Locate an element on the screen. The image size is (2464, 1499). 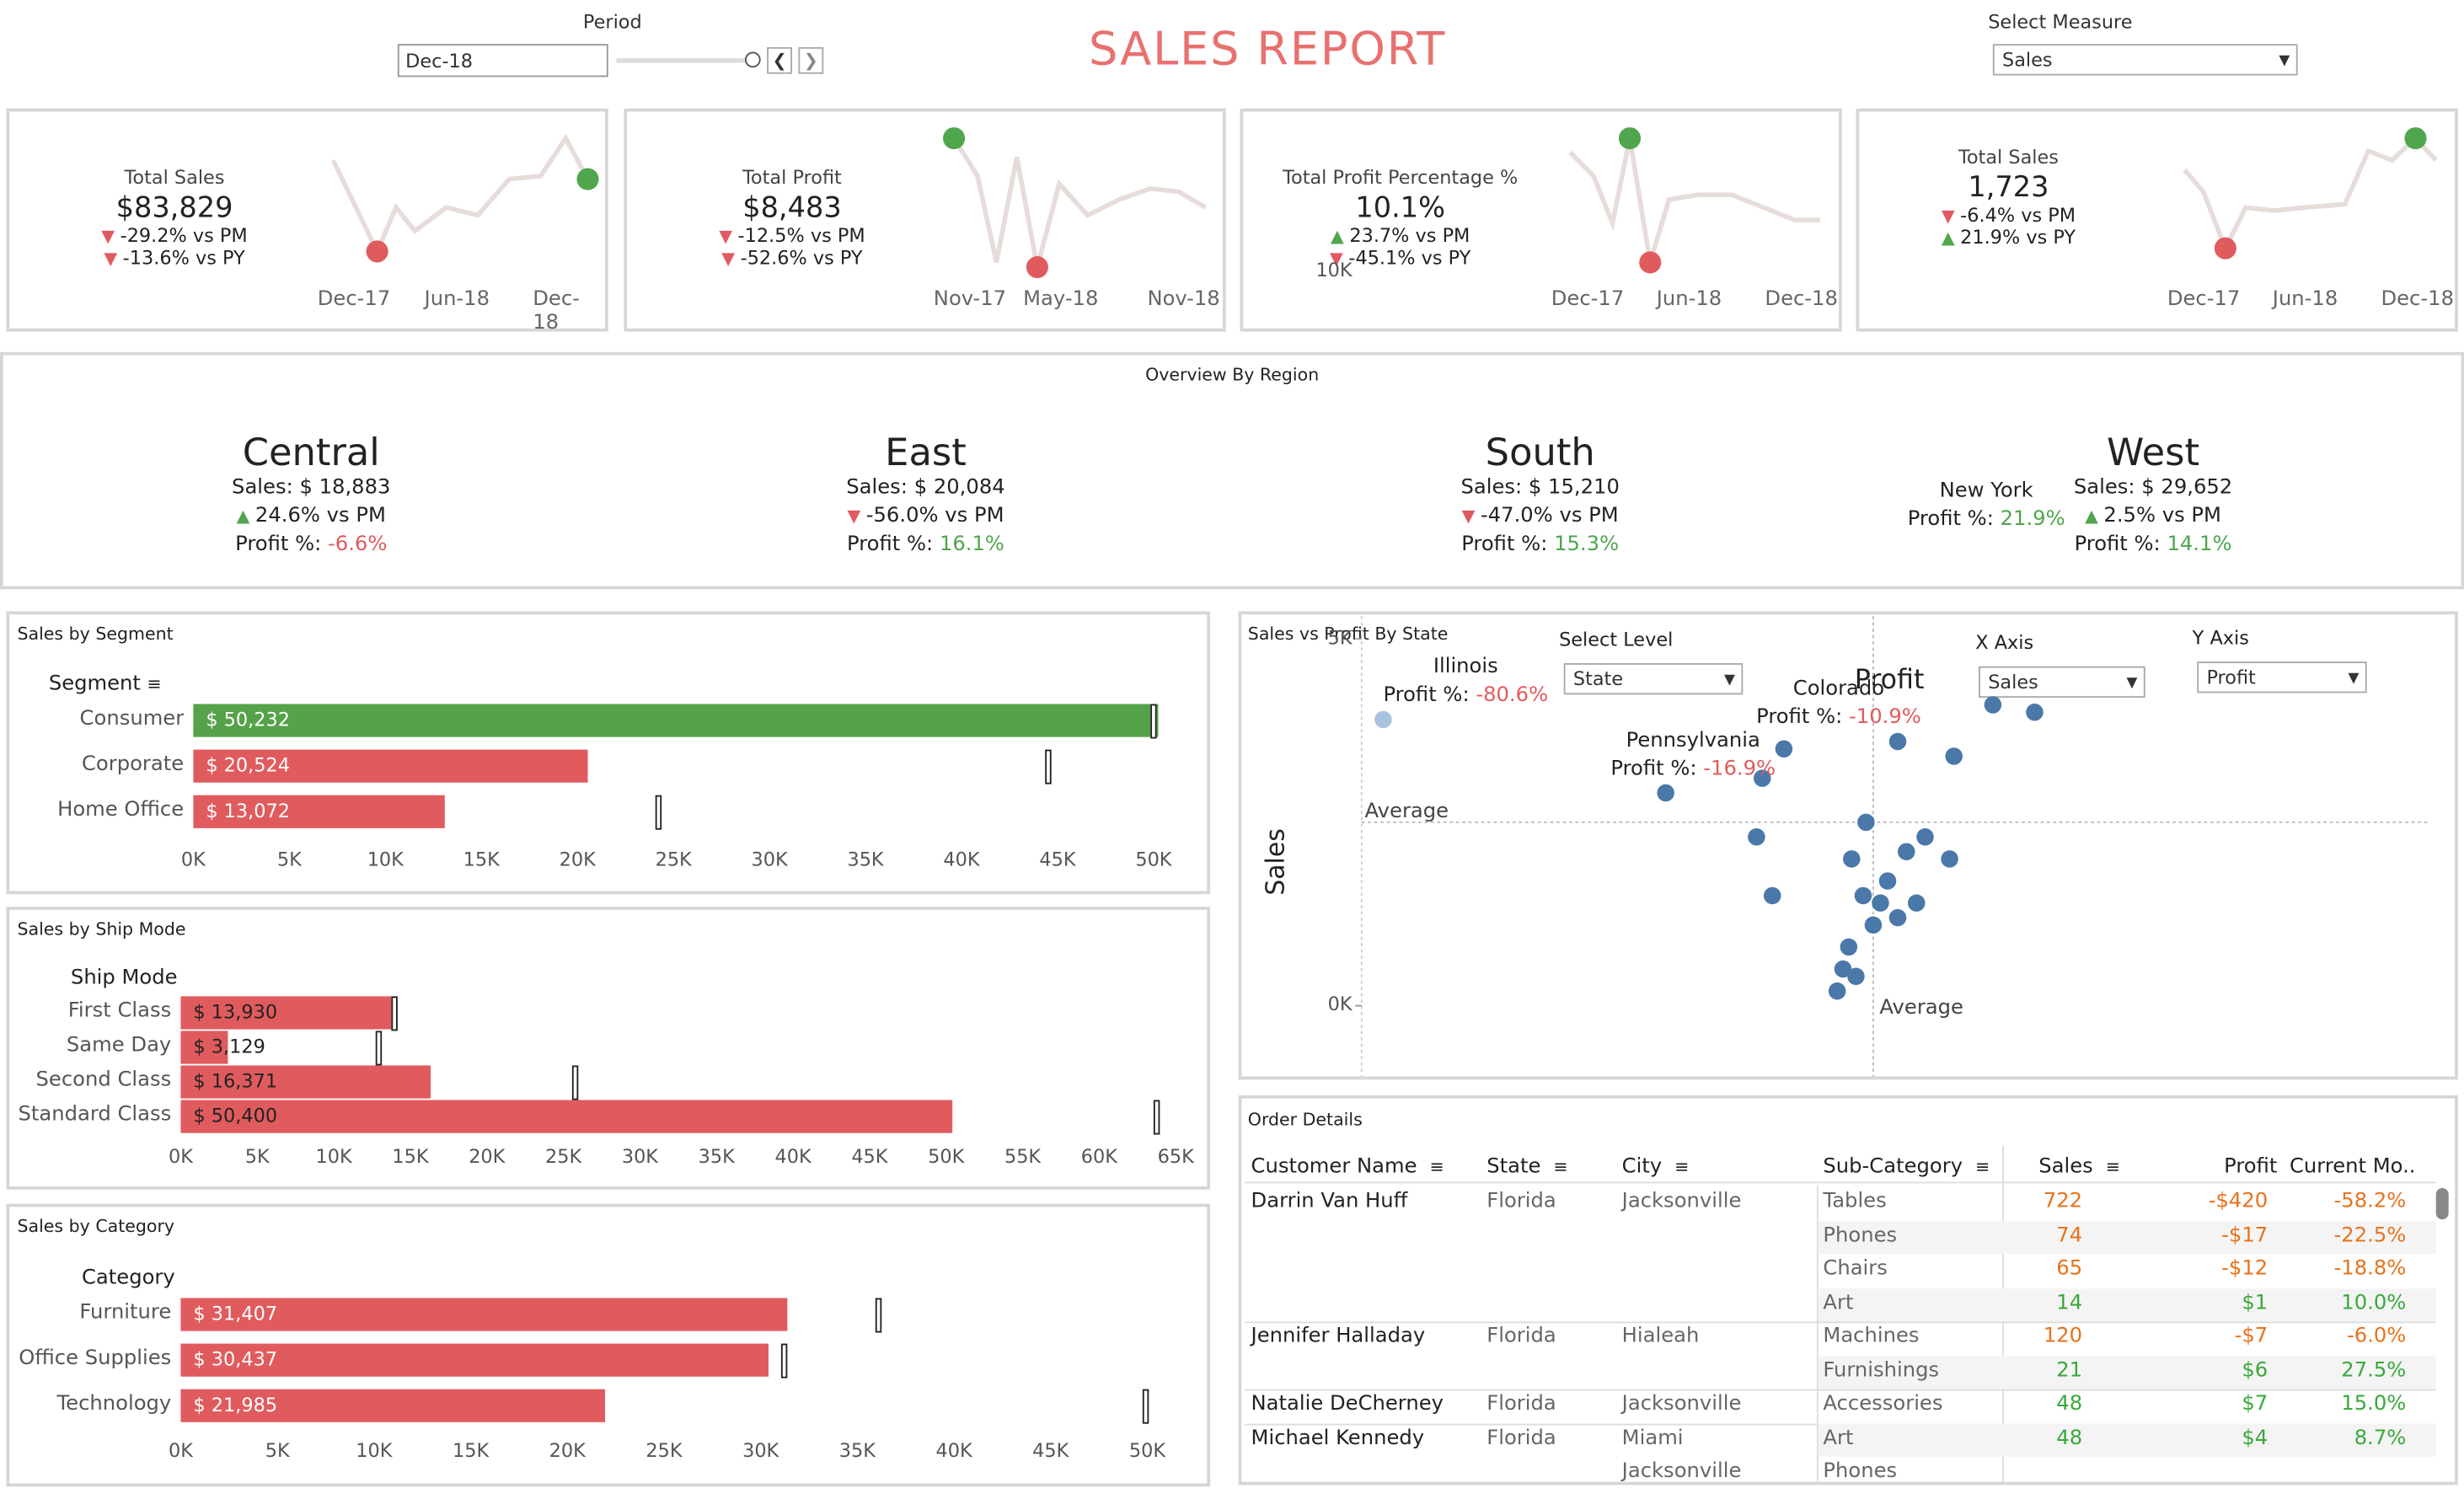
x-axis-tick-label: 10K is located at coordinates (385, 860).